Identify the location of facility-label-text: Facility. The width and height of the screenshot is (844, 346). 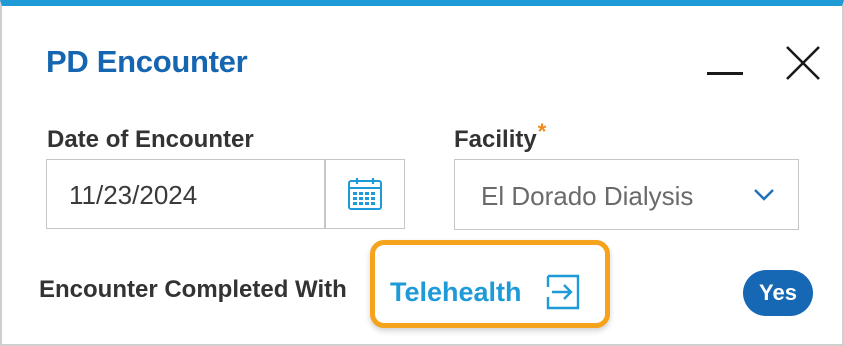
(495, 139).